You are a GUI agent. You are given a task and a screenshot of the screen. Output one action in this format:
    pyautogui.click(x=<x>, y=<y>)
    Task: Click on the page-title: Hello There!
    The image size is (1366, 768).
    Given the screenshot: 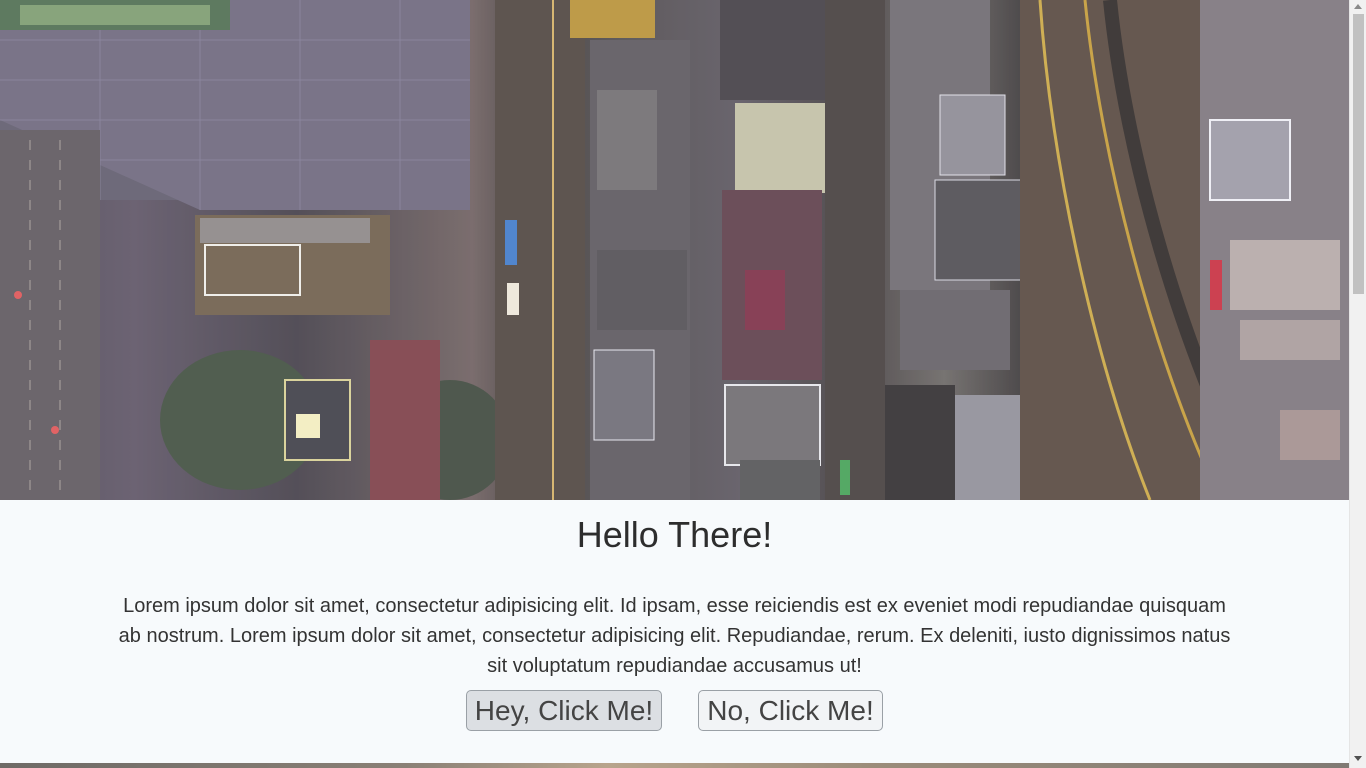 What is the action you would take?
    pyautogui.click(x=674, y=534)
    